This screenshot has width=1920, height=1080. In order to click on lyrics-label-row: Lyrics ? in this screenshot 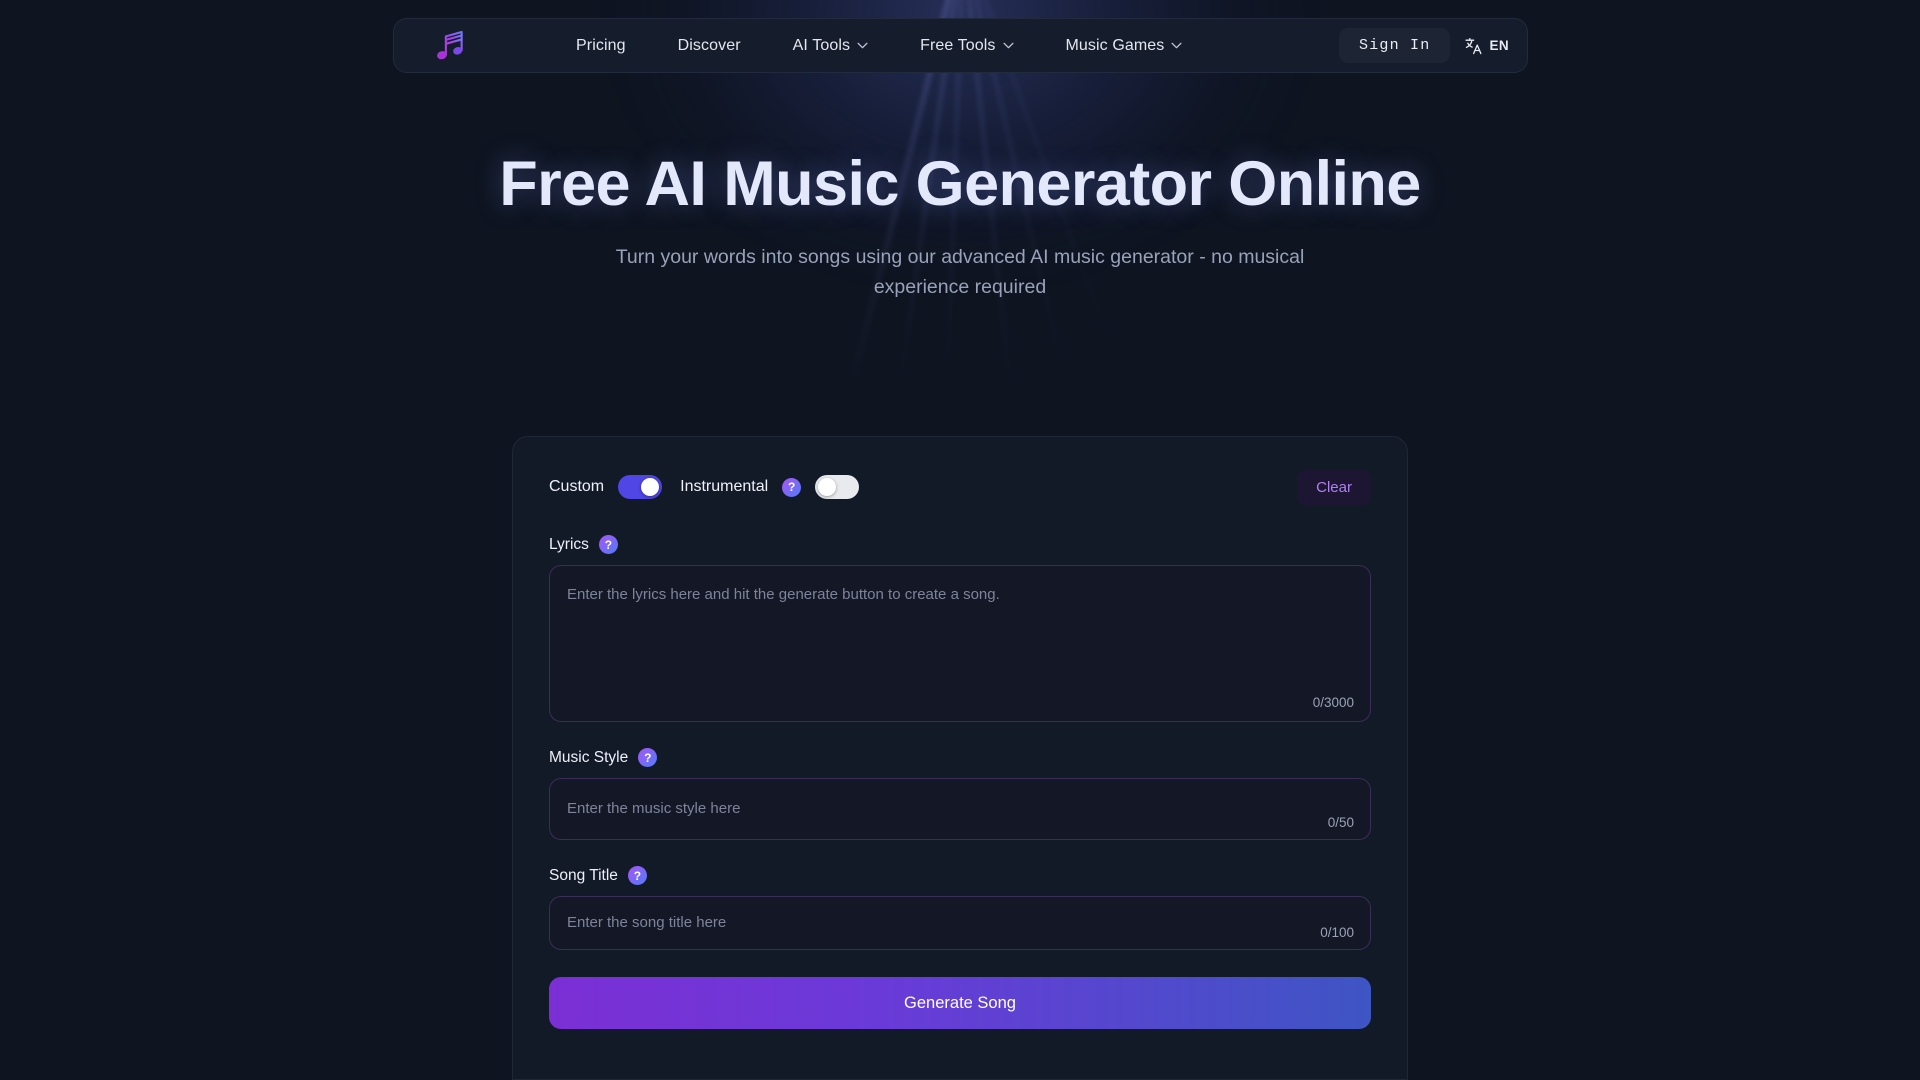, I will do `click(960, 544)`.